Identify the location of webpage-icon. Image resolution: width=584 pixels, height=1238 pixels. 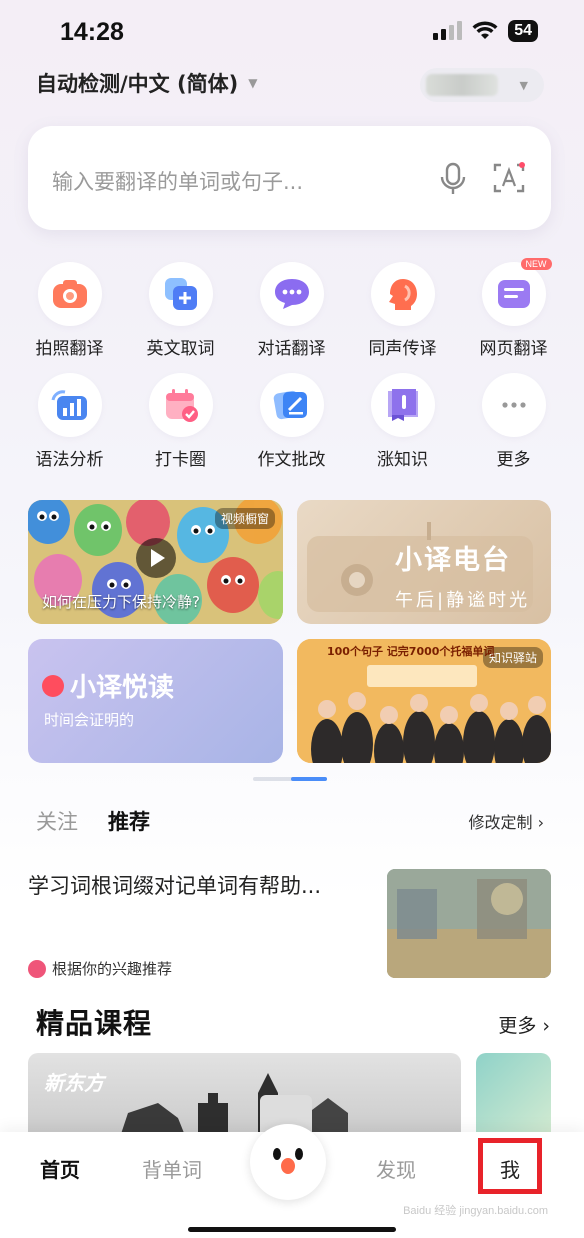
(513, 294).